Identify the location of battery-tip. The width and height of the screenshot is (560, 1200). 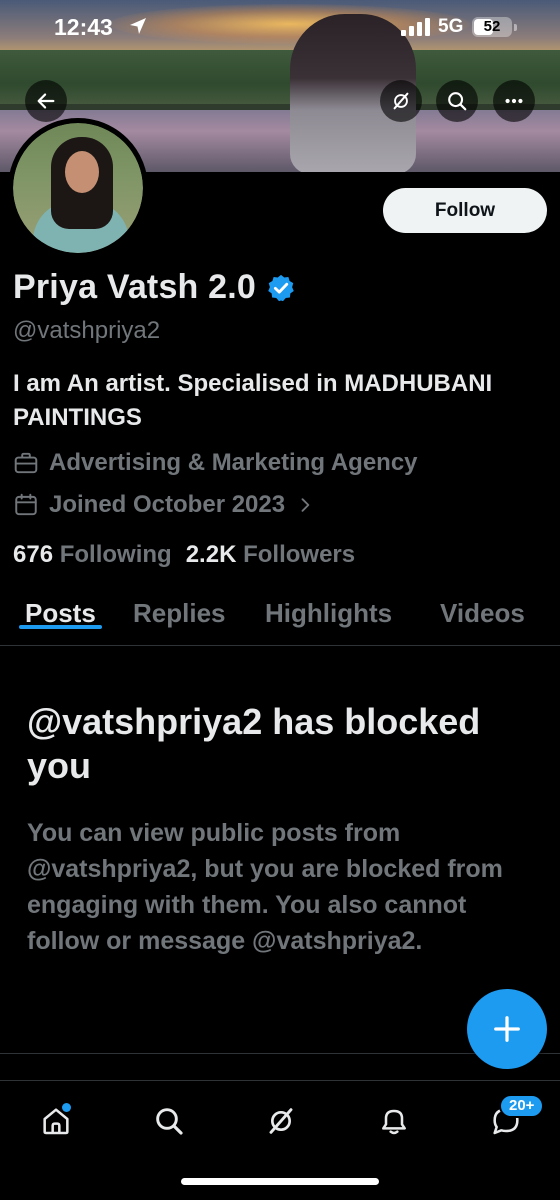
(515, 27).